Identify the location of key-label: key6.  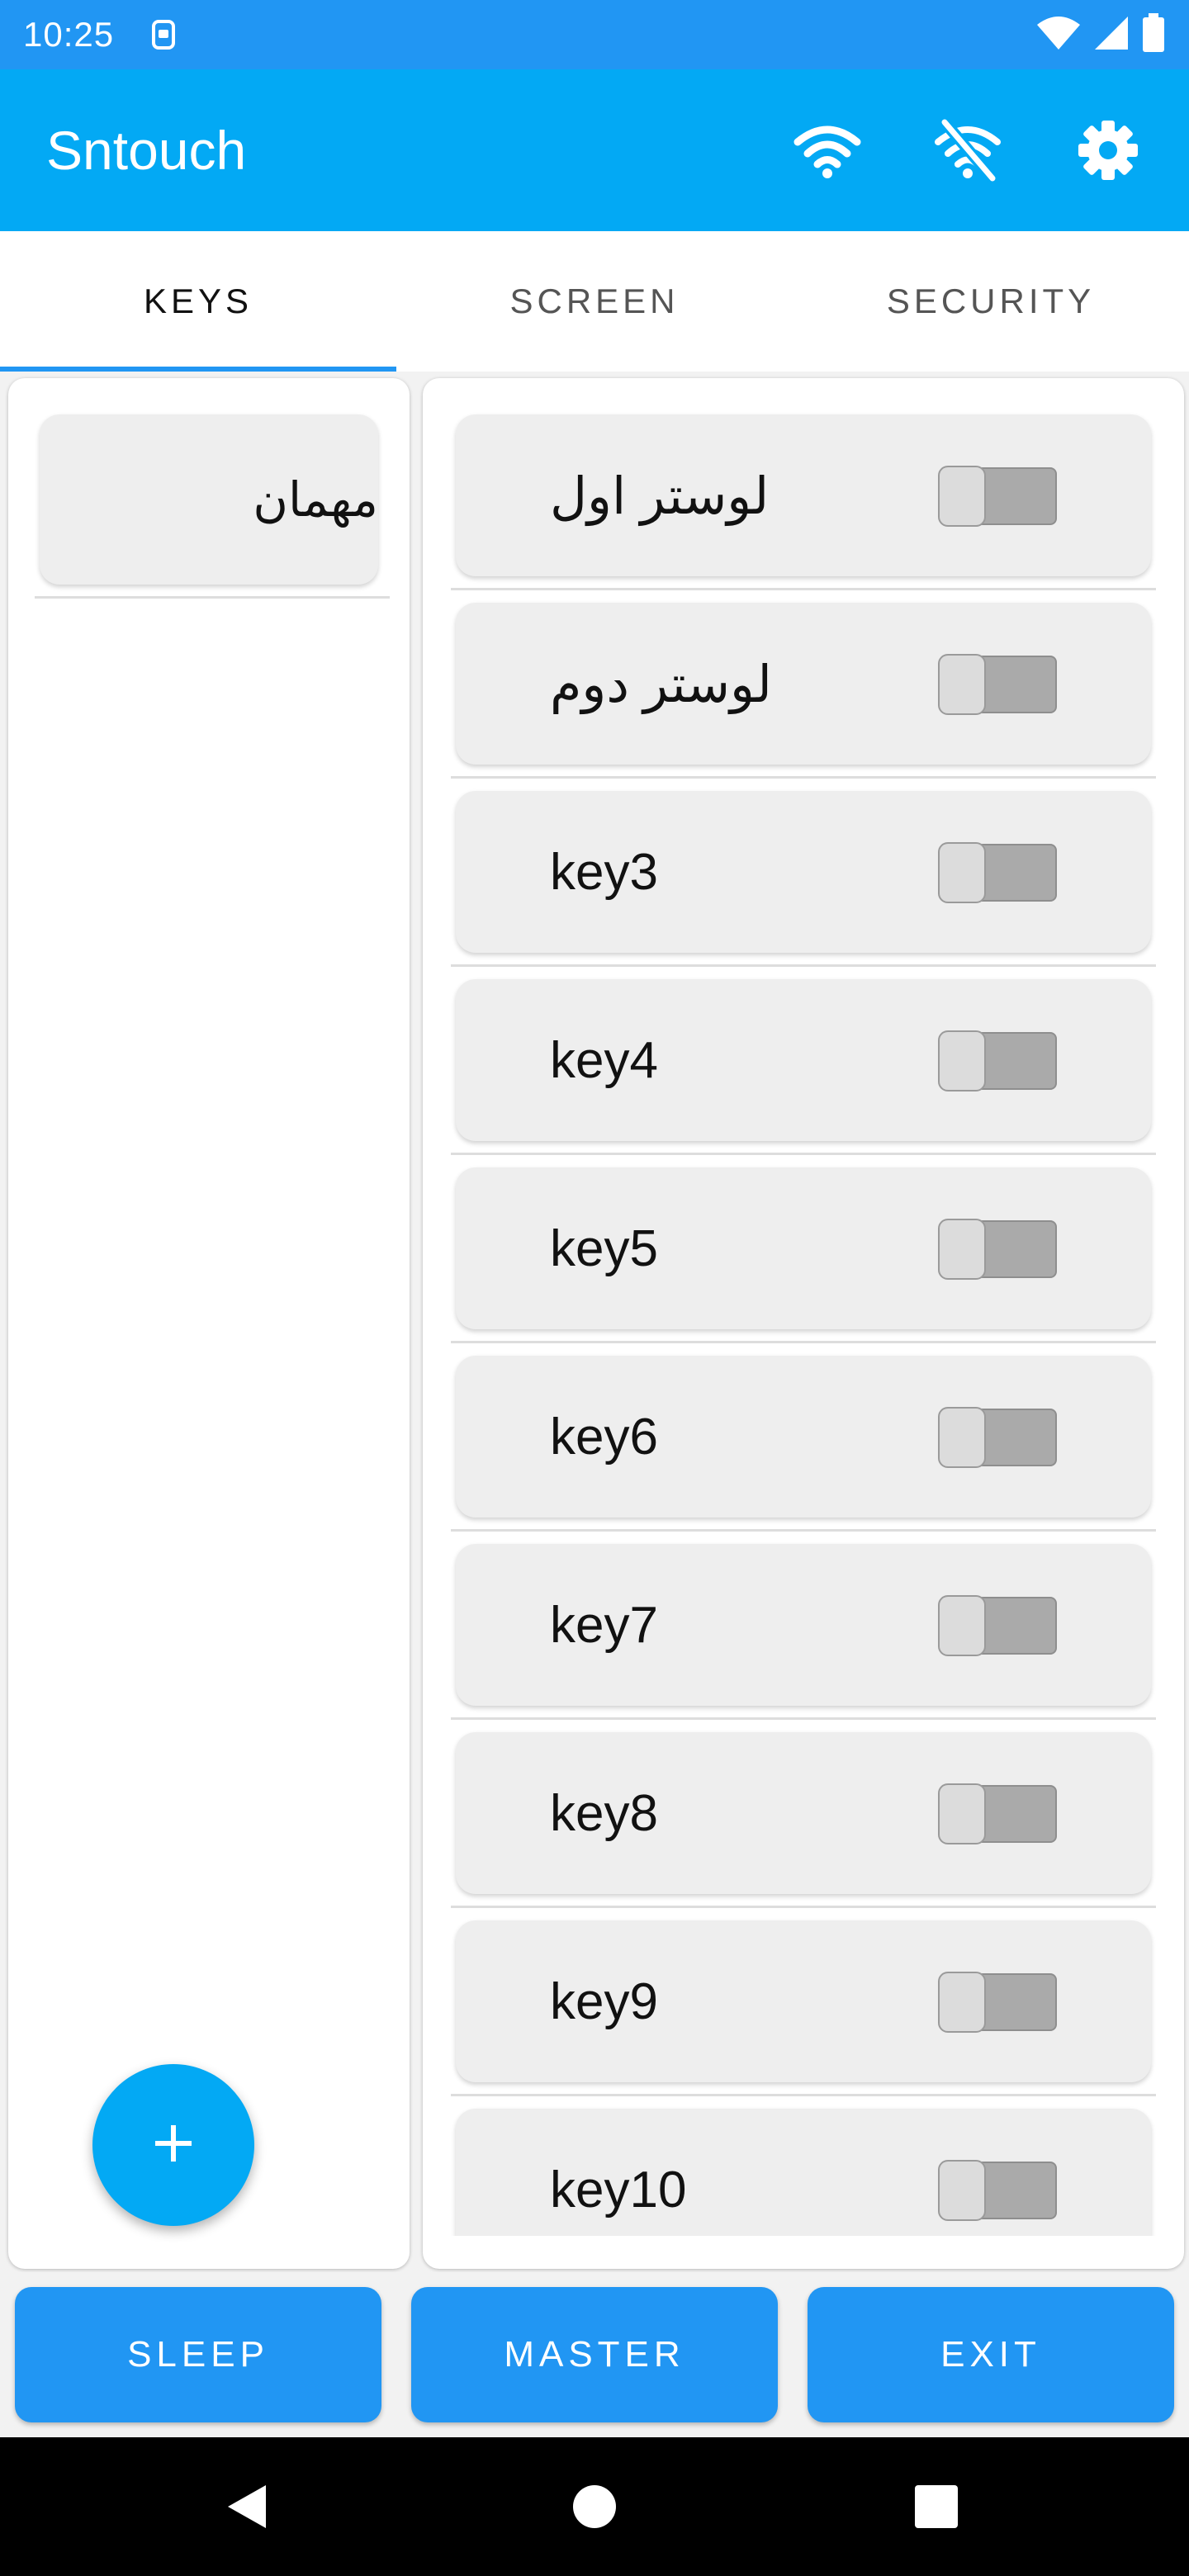
(604, 1437).